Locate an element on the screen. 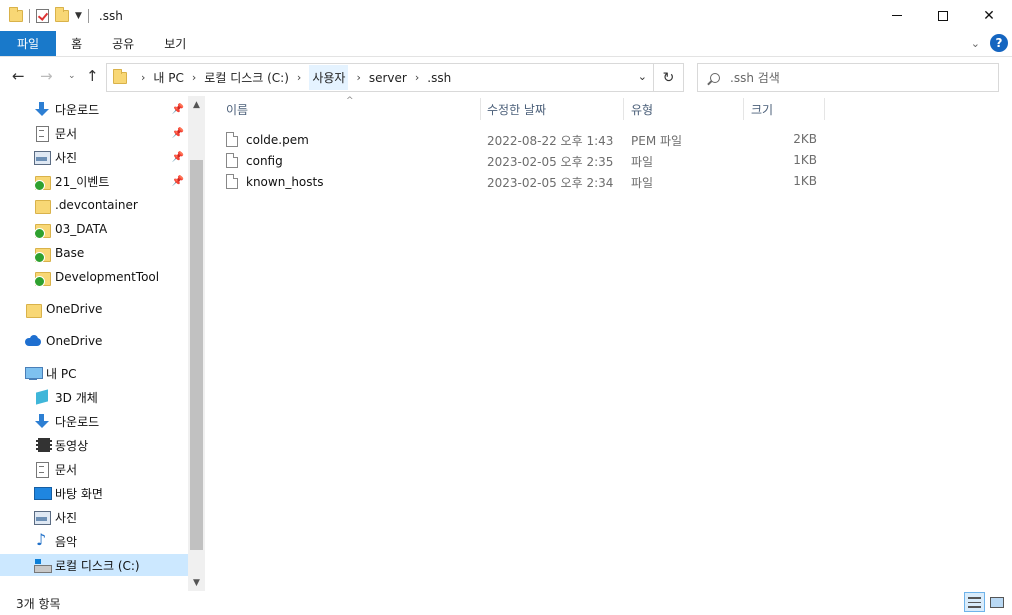 The image size is (1012, 615). sidebar-item-developmenttool: DevelopmentTool is located at coordinates (94, 277).